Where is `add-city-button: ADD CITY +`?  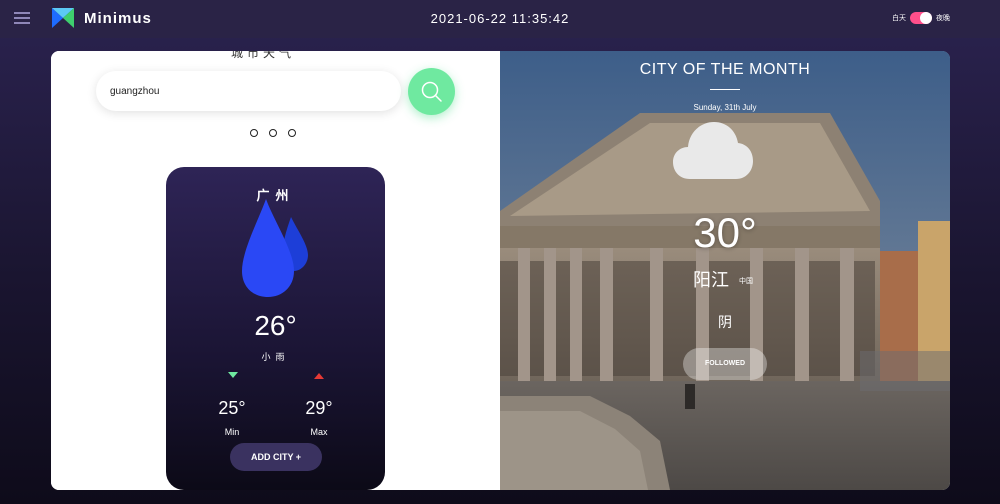
add-city-button: ADD CITY + is located at coordinates (276, 457).